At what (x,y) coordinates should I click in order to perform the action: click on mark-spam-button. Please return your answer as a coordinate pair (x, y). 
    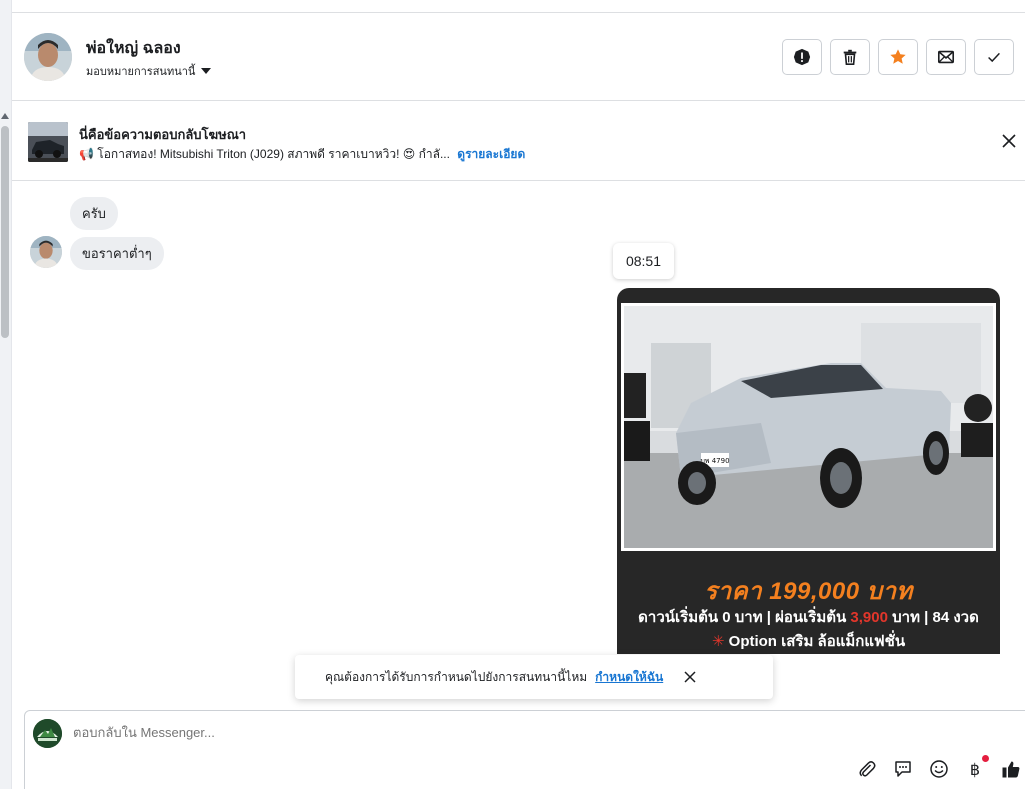
    Looking at the image, I should click on (802, 57).